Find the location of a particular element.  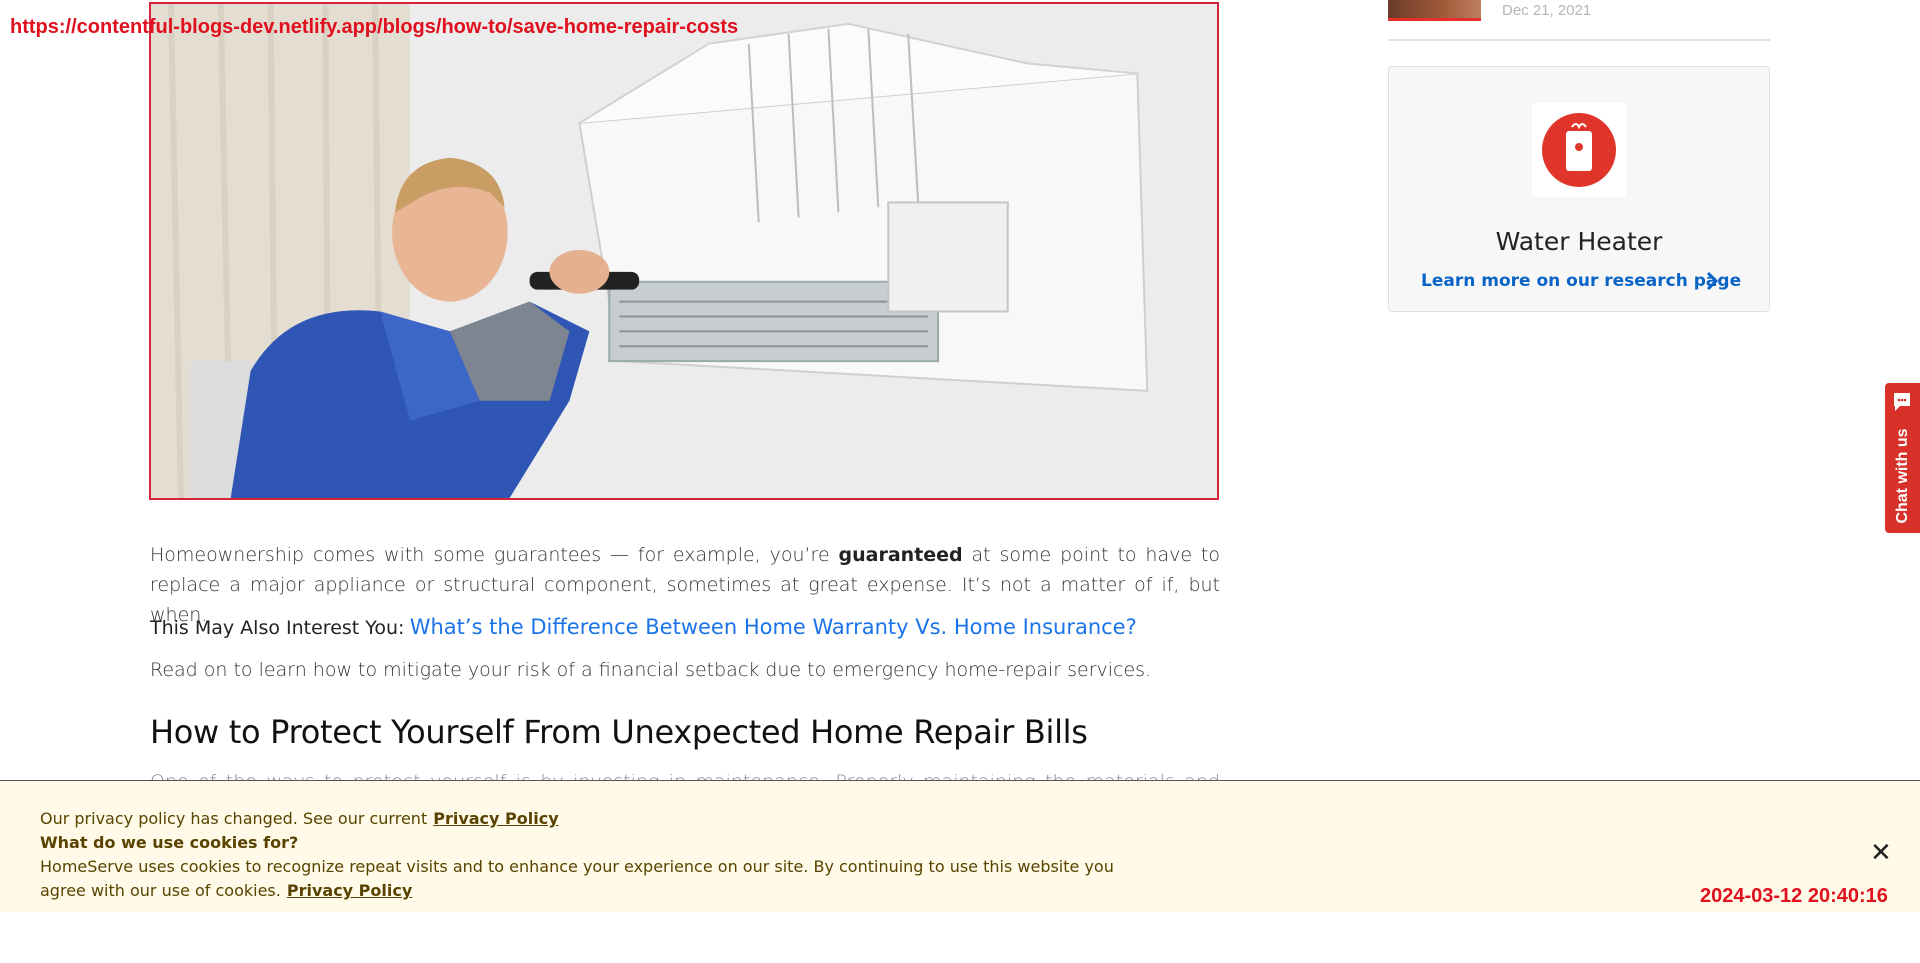

cookie-line-4: agree with our use of cookies. is located at coordinates (160, 890).